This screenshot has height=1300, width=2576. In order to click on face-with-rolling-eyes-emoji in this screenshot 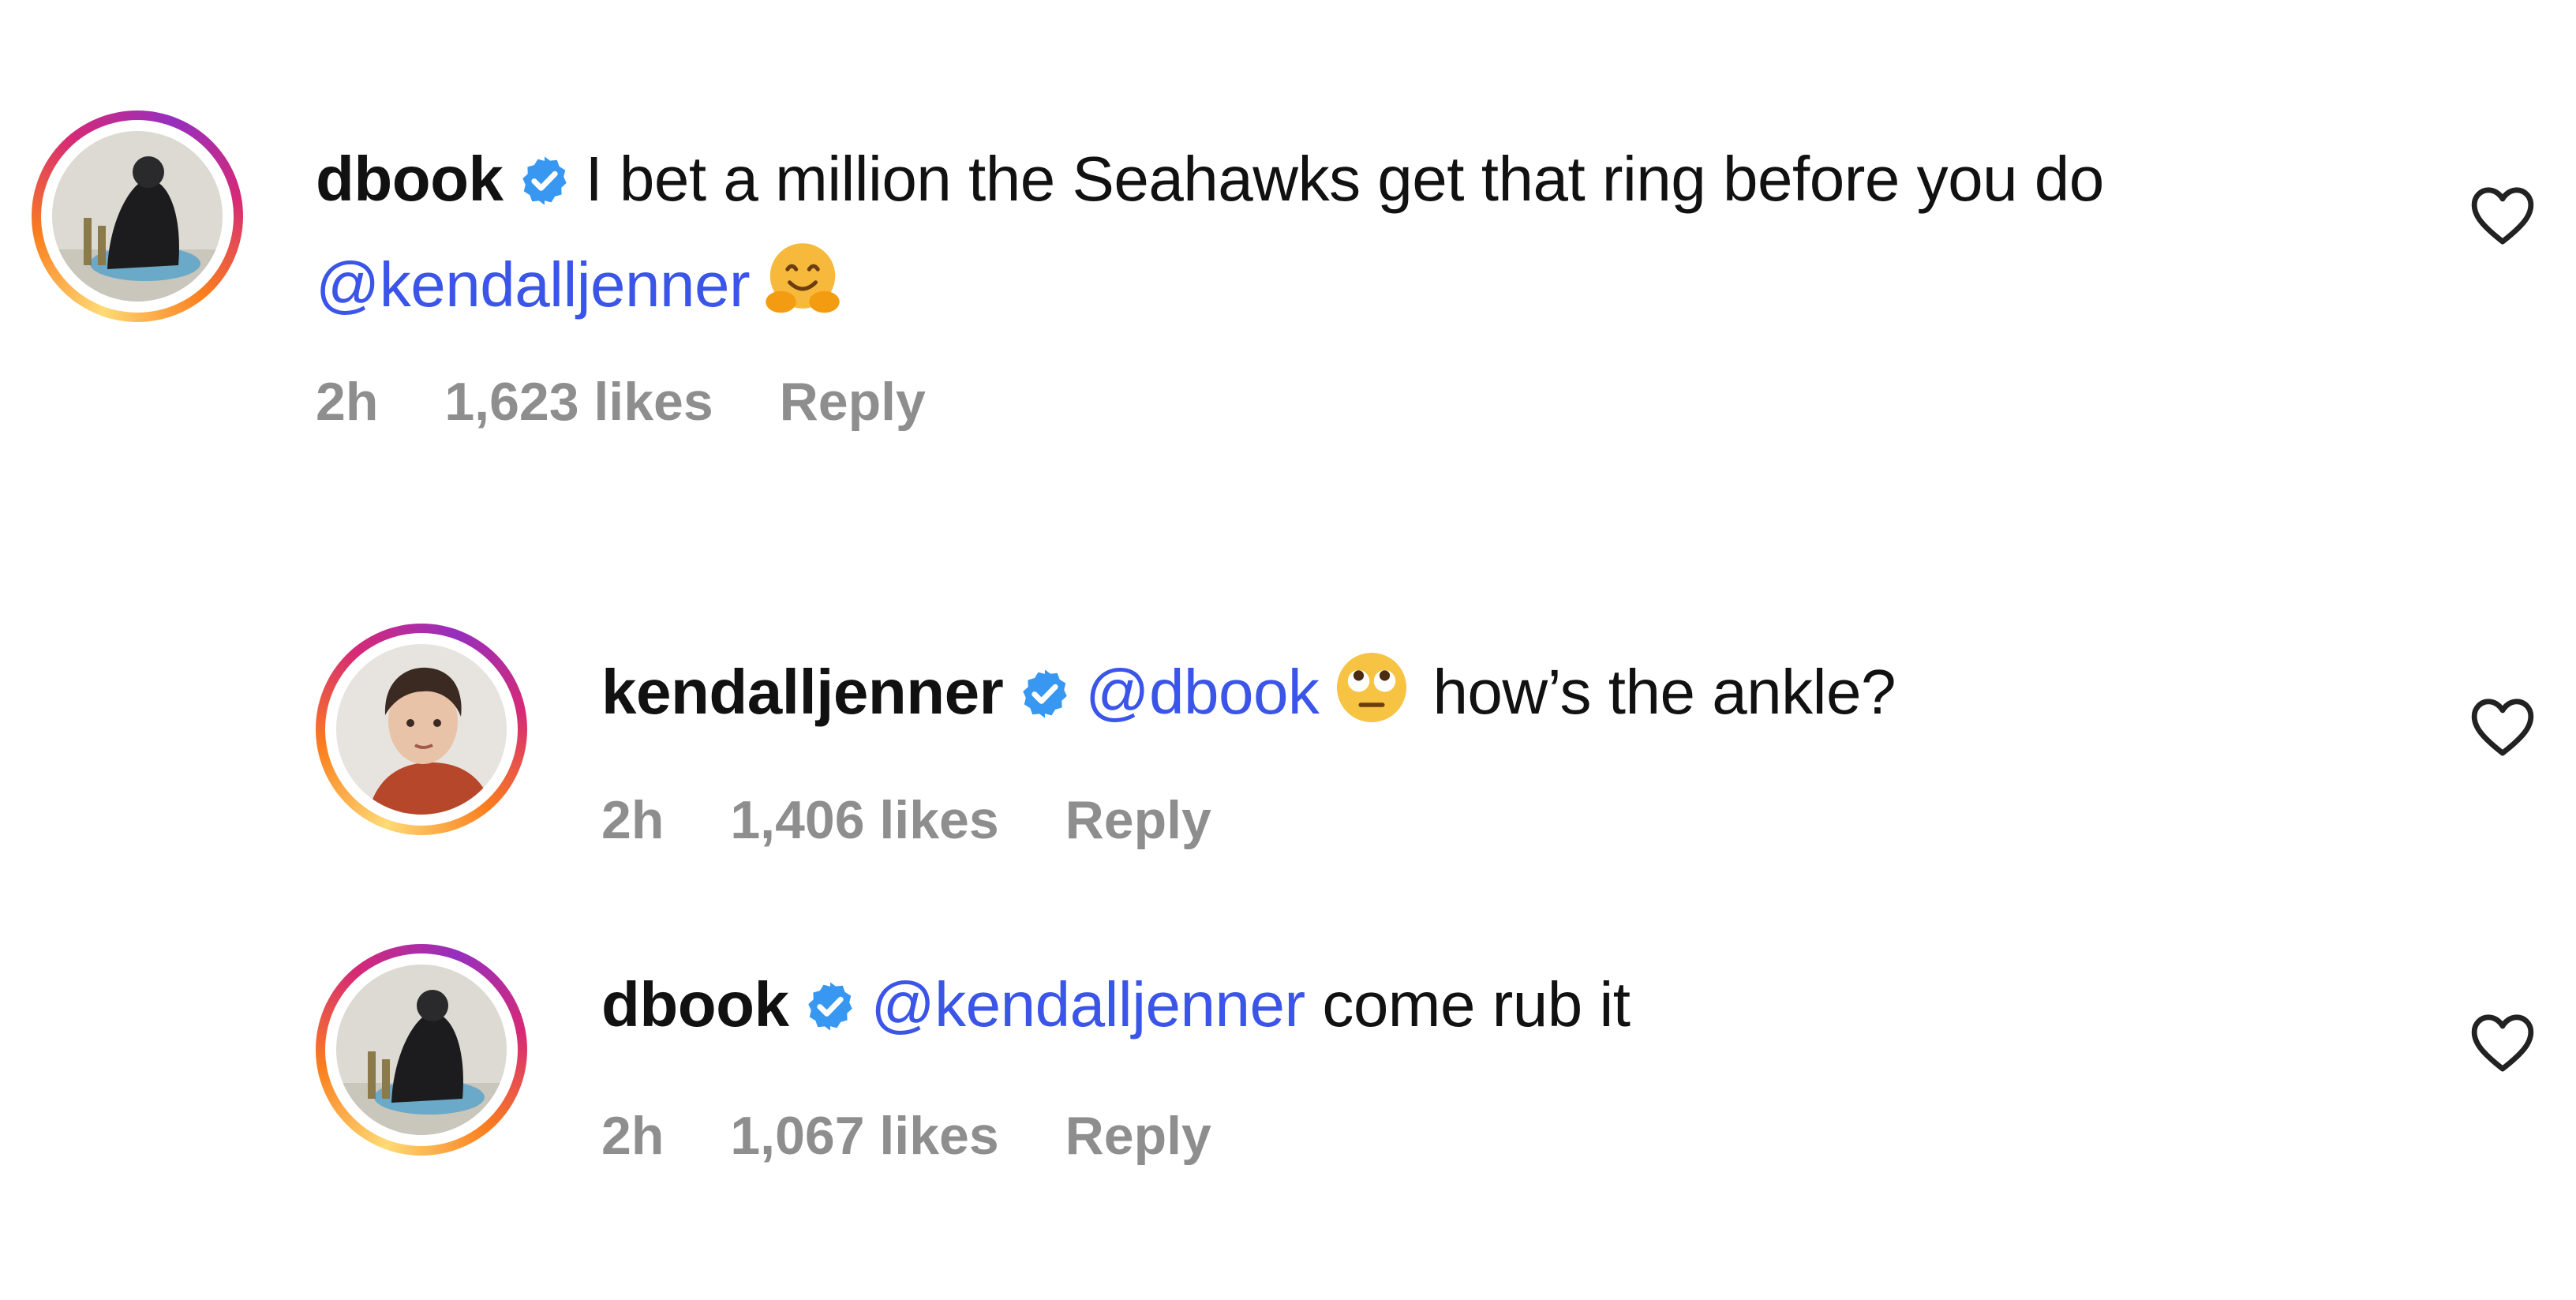, I will do `click(1371, 687)`.